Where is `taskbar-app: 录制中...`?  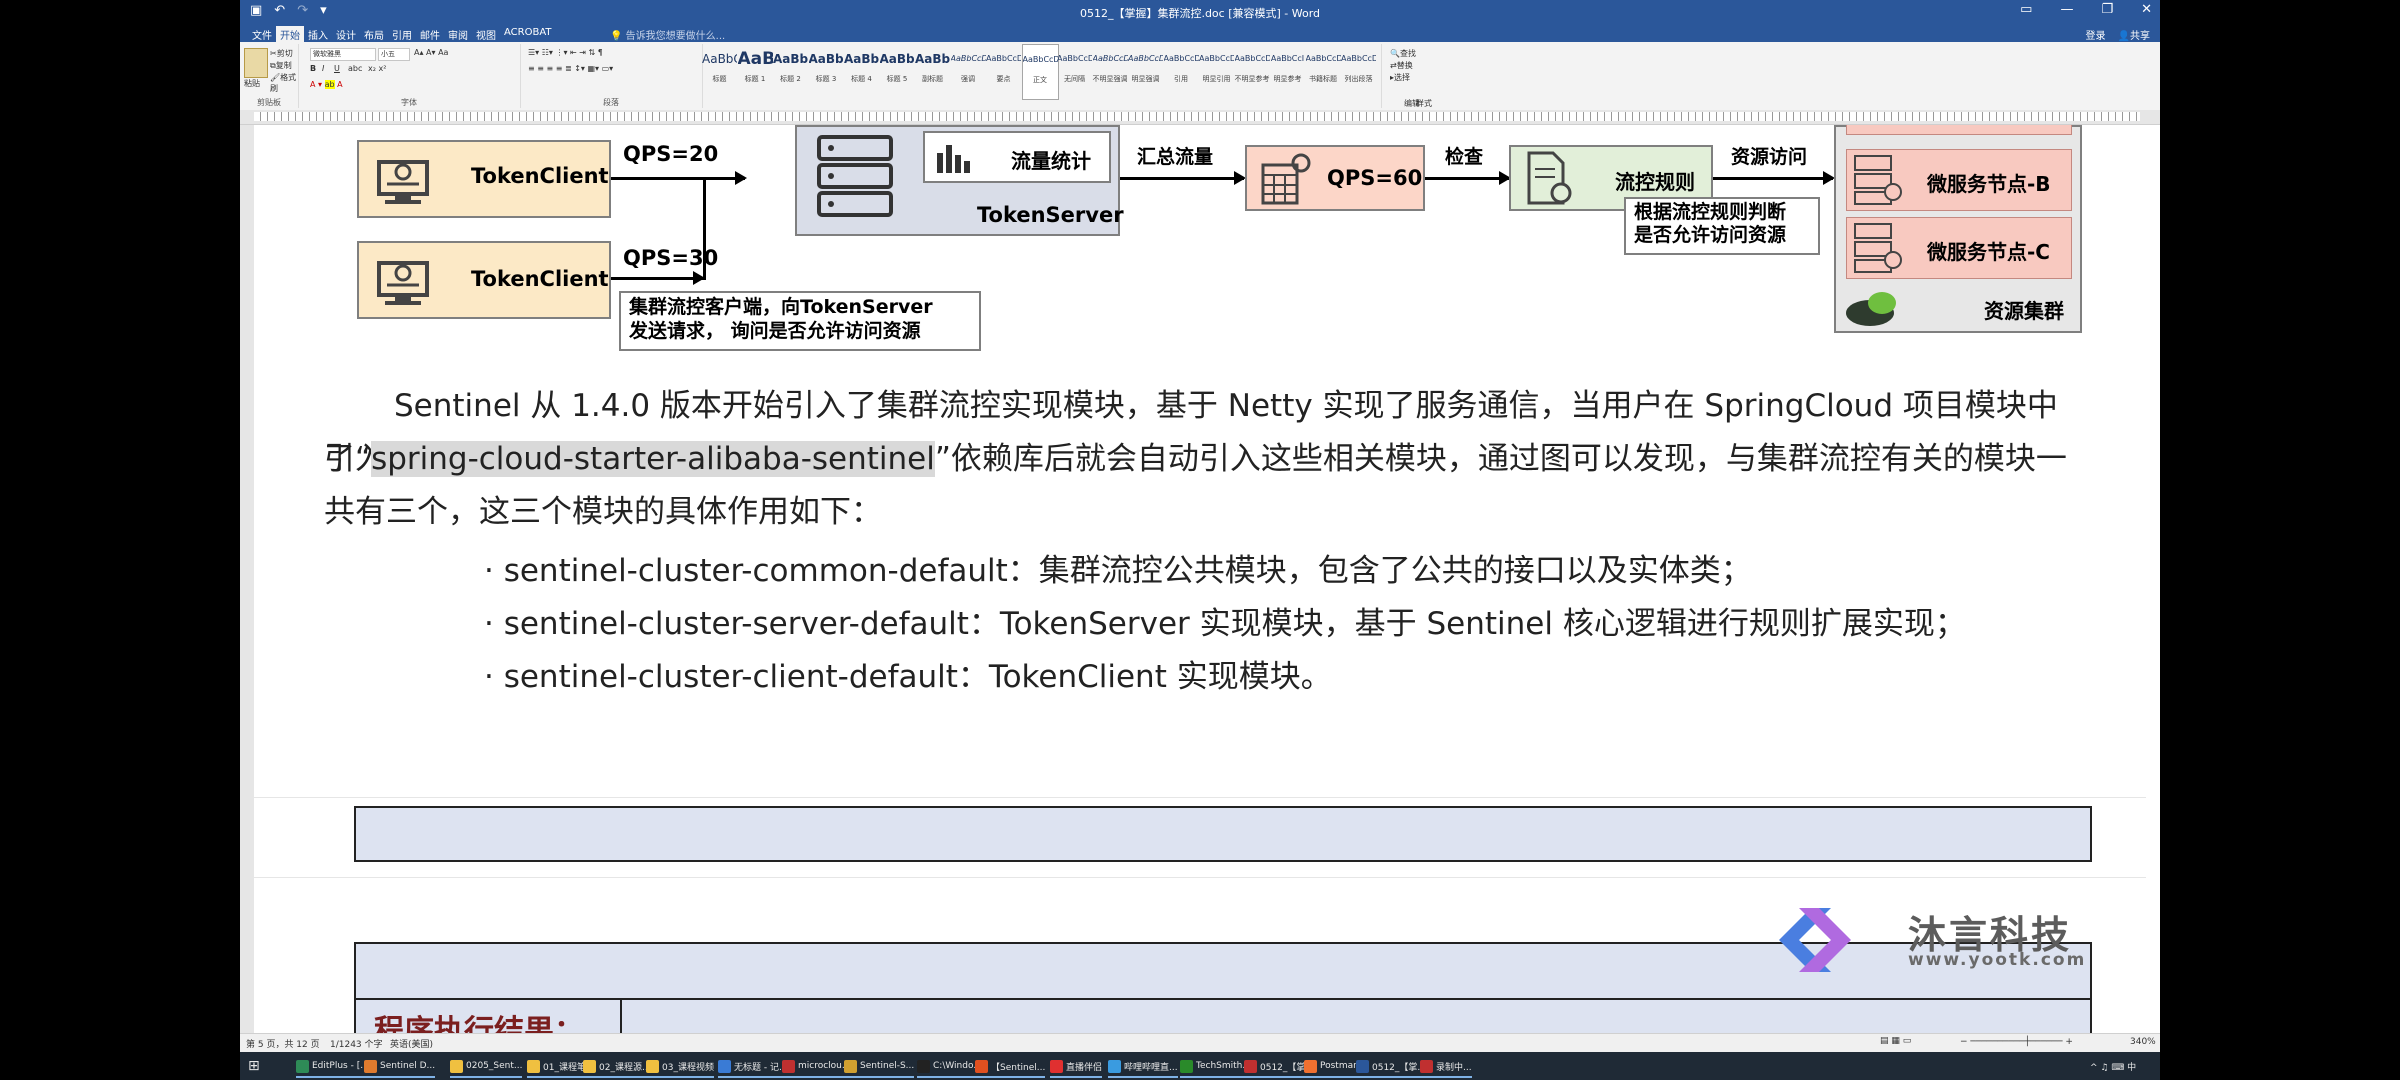 taskbar-app: 录制中... is located at coordinates (1446, 1067).